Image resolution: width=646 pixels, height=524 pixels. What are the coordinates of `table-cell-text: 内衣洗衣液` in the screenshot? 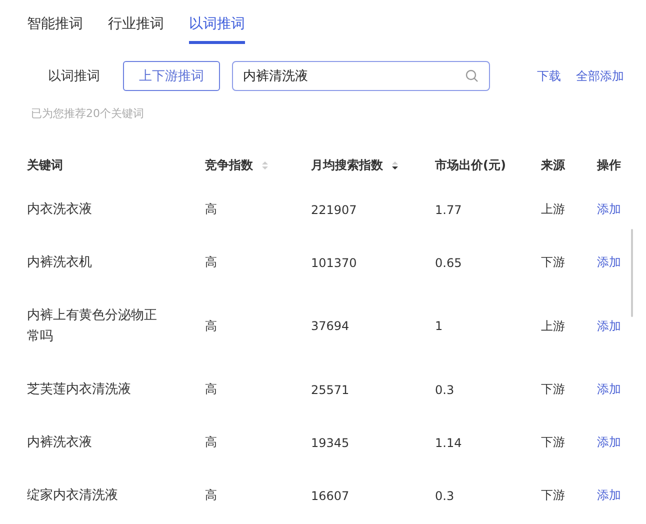 It's located at (60, 210).